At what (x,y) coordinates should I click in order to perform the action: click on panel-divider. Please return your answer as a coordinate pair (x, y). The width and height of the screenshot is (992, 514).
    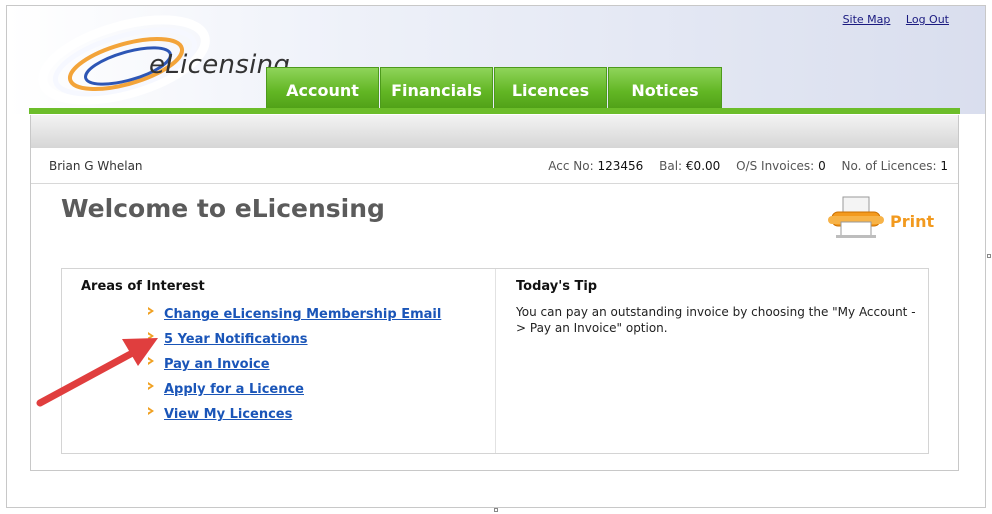
    Looking at the image, I should click on (495, 361).